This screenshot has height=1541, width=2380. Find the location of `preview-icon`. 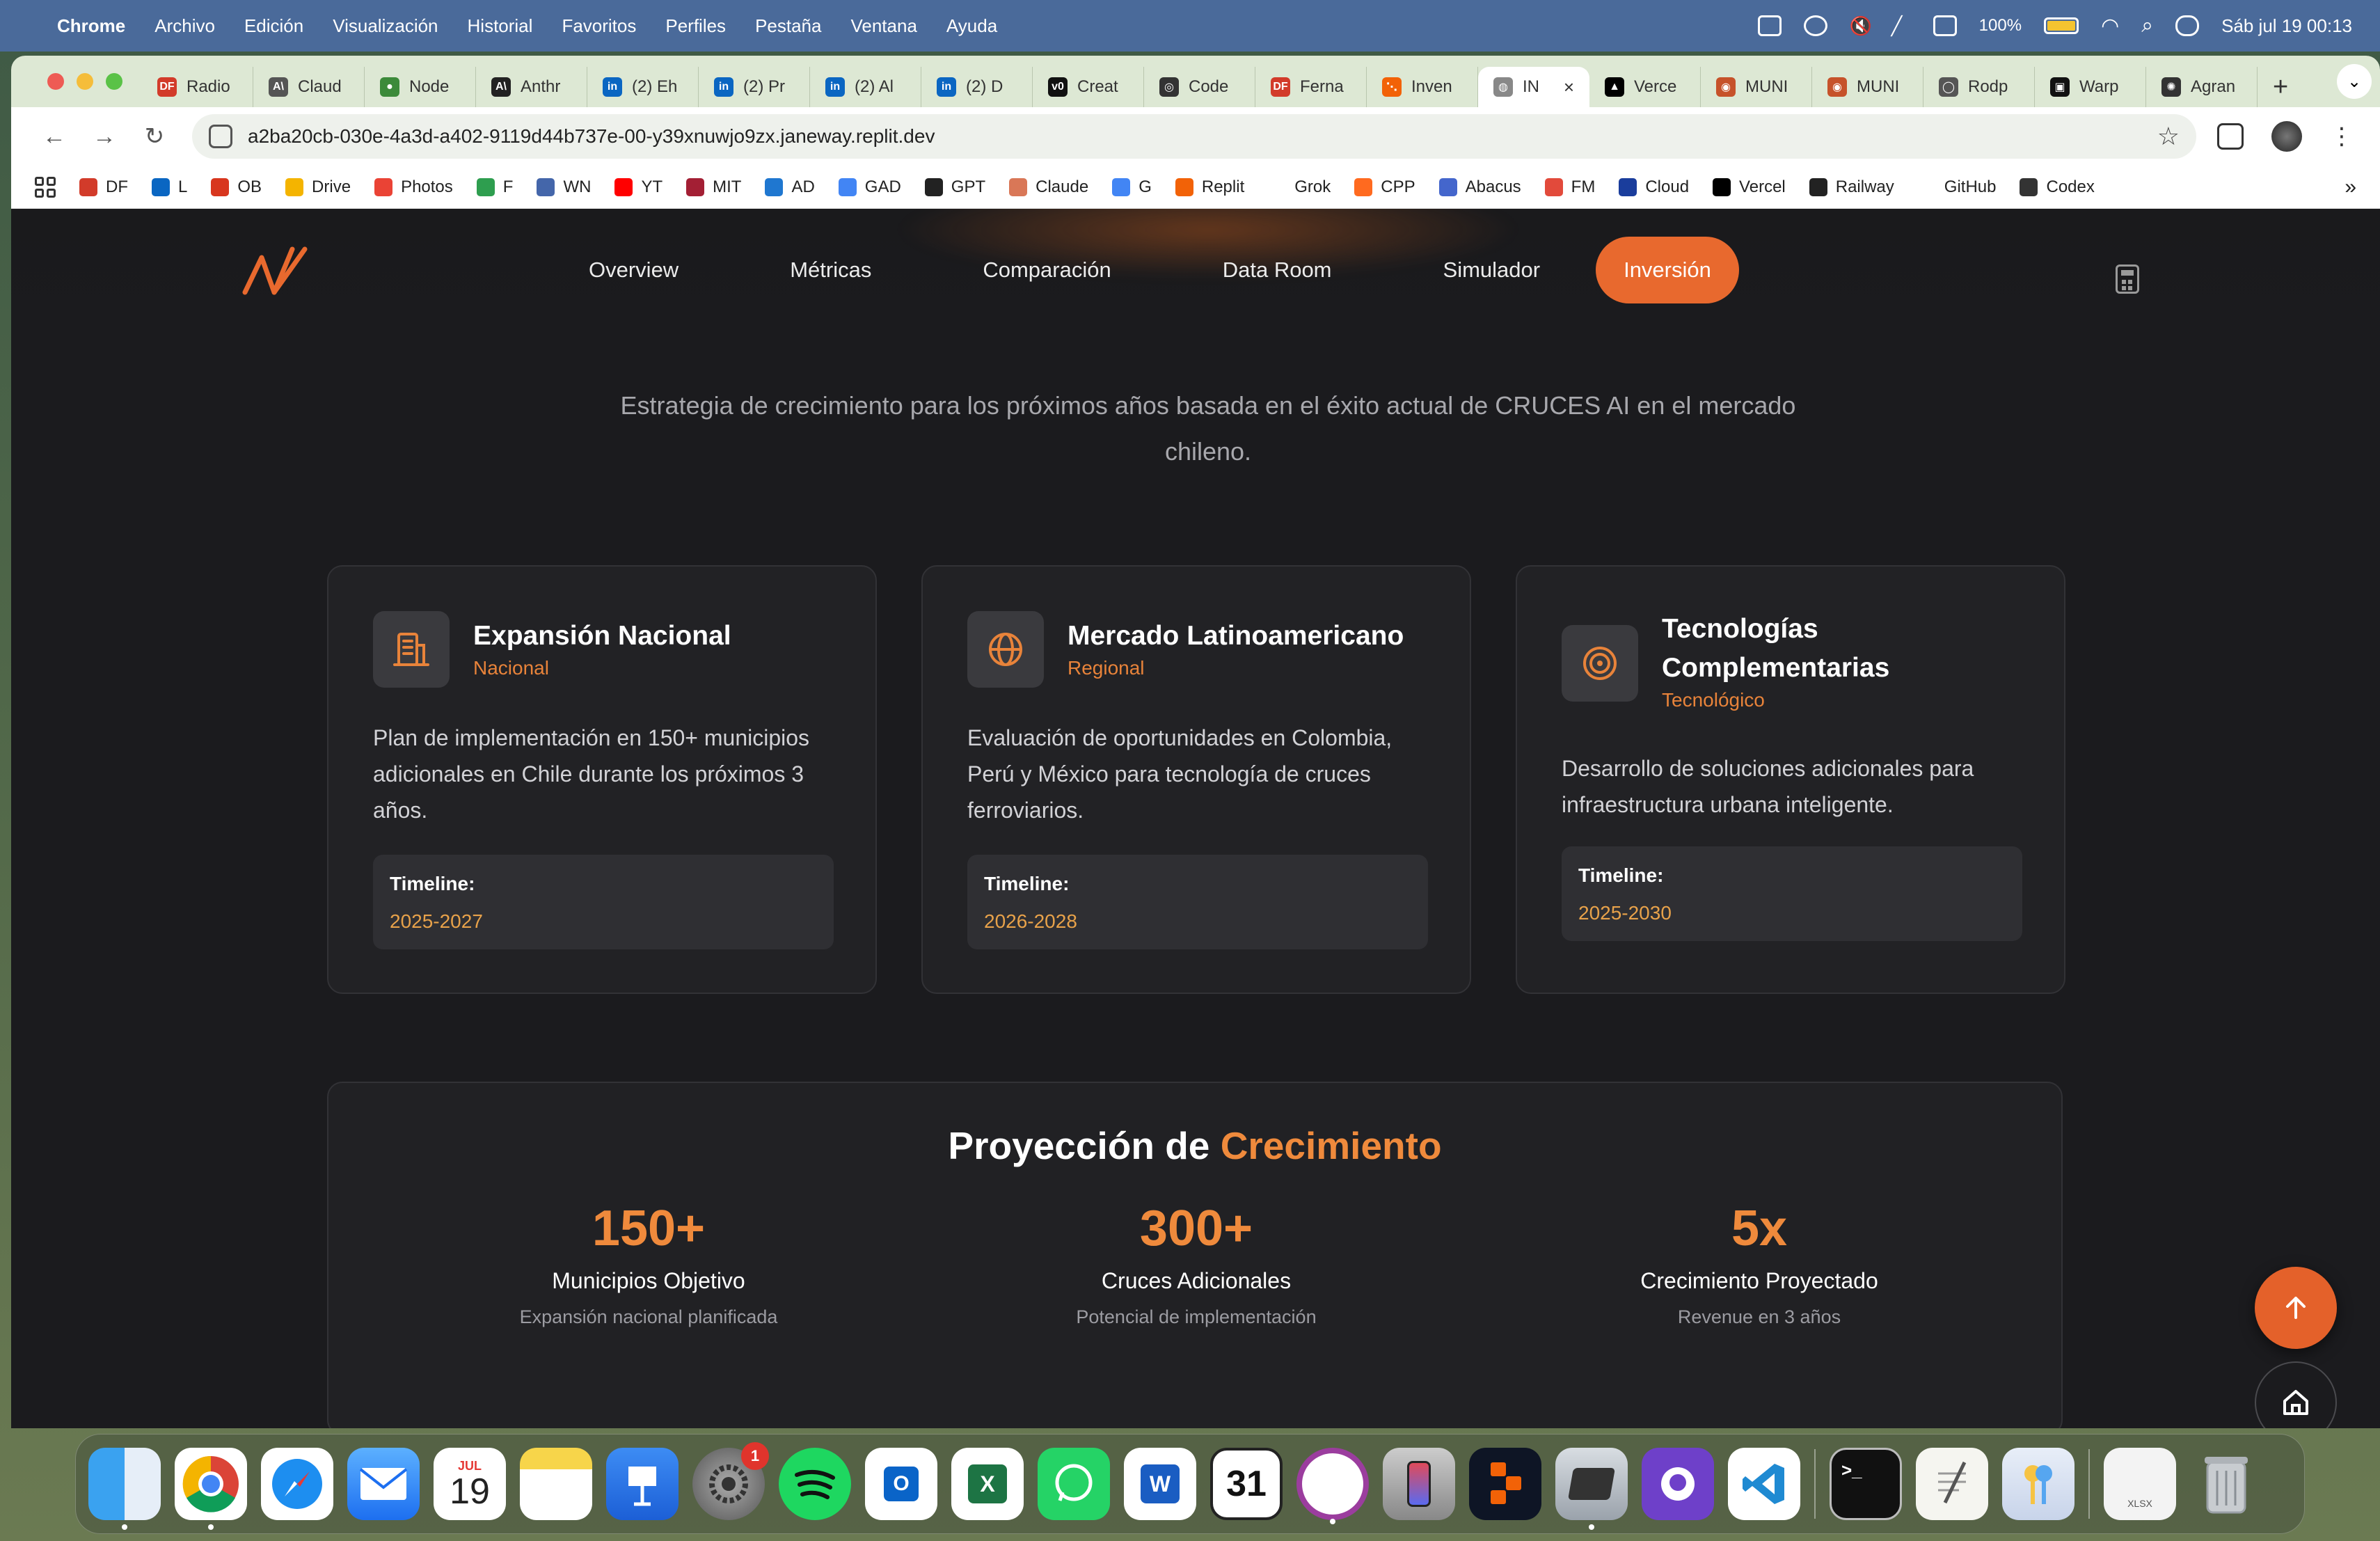

preview-icon is located at coordinates (1592, 1489).